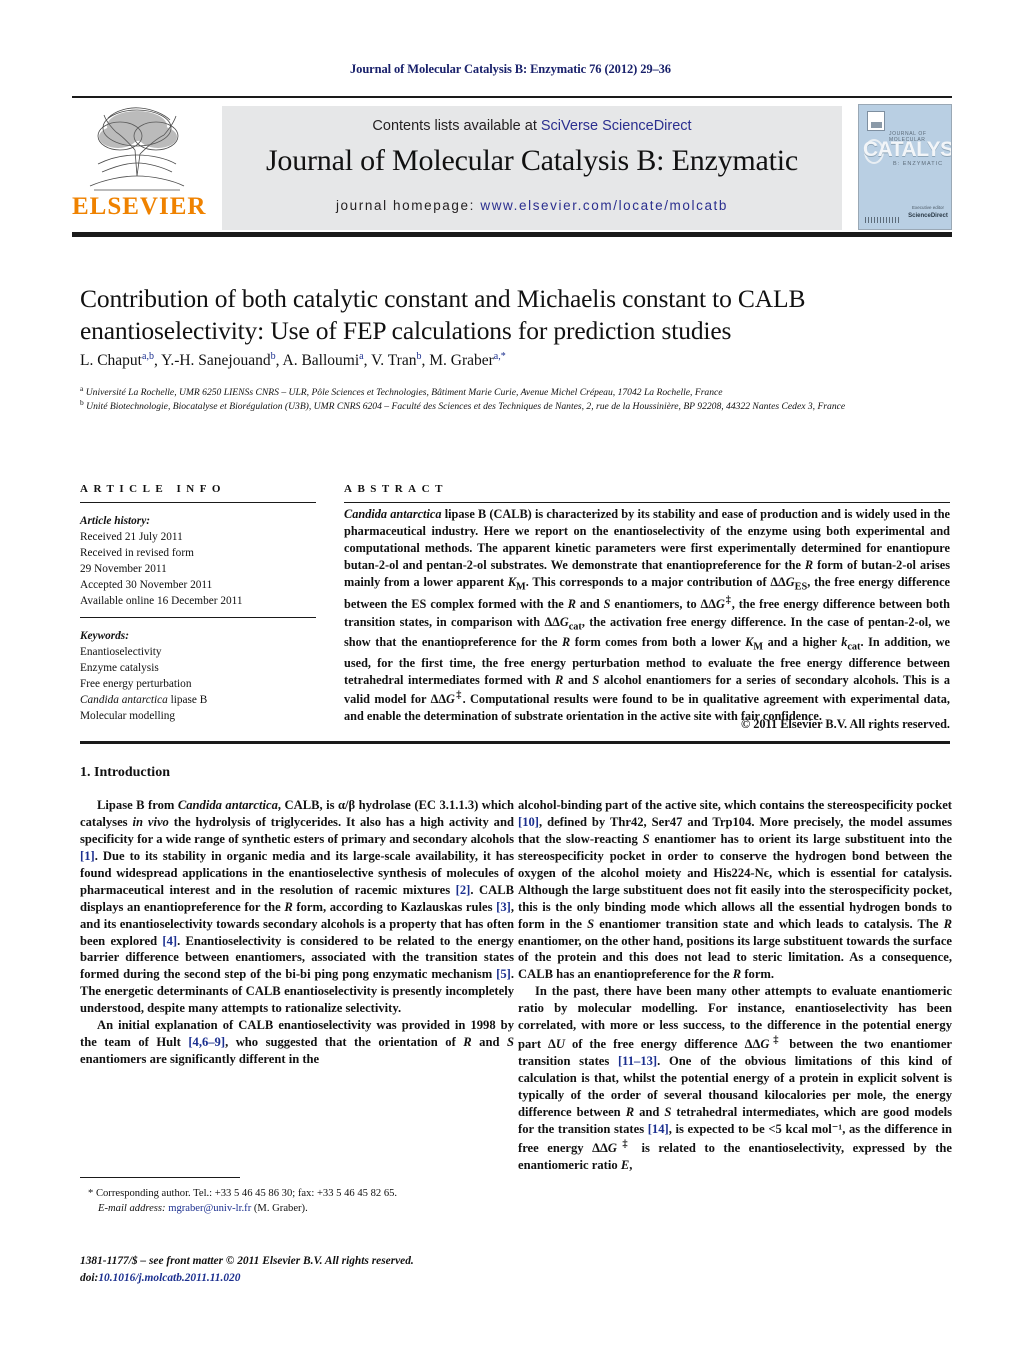 The width and height of the screenshot is (1021, 1351). I want to click on elsevier-logo: ELSEVIER, so click(139, 168).